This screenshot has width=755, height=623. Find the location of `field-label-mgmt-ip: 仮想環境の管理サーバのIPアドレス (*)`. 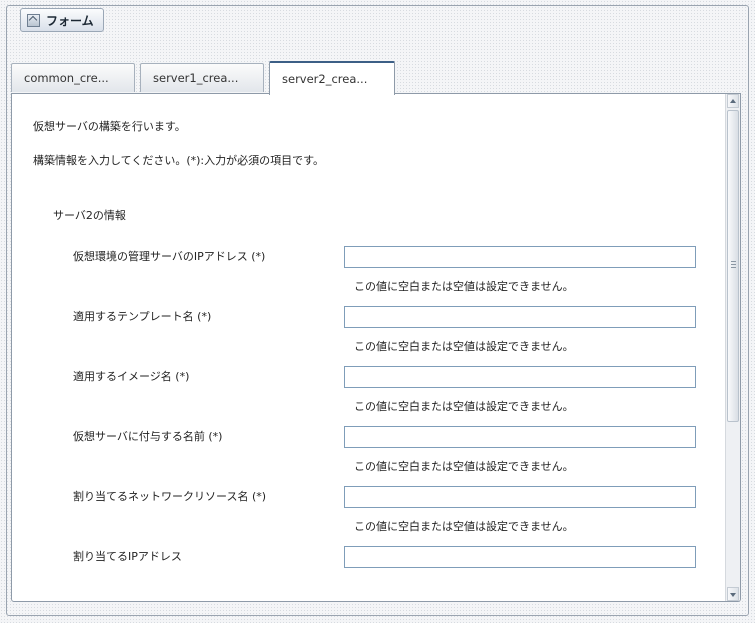

field-label-mgmt-ip: 仮想環境の管理サーバのIPアドレス (*) is located at coordinates (169, 256).